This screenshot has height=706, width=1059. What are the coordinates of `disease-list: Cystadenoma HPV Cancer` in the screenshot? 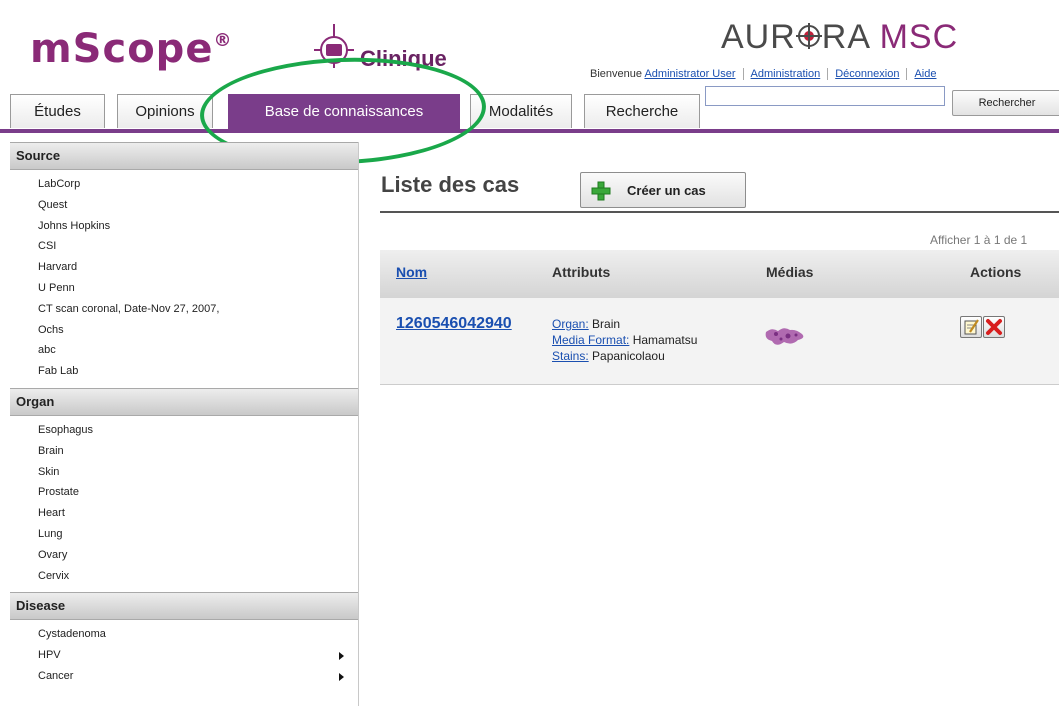 It's located at (184, 656).